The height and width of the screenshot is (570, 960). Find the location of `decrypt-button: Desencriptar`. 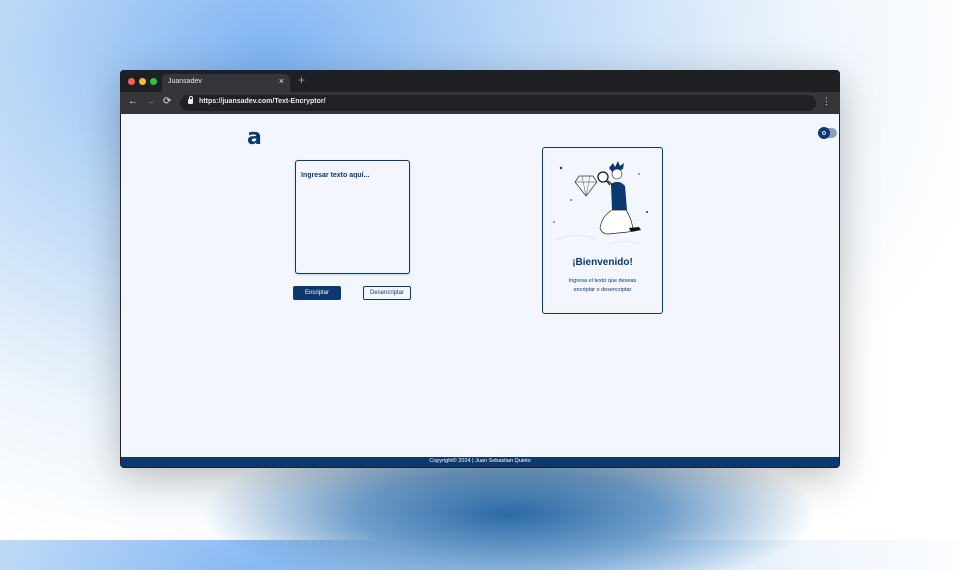

decrypt-button: Desencriptar is located at coordinates (387, 293).